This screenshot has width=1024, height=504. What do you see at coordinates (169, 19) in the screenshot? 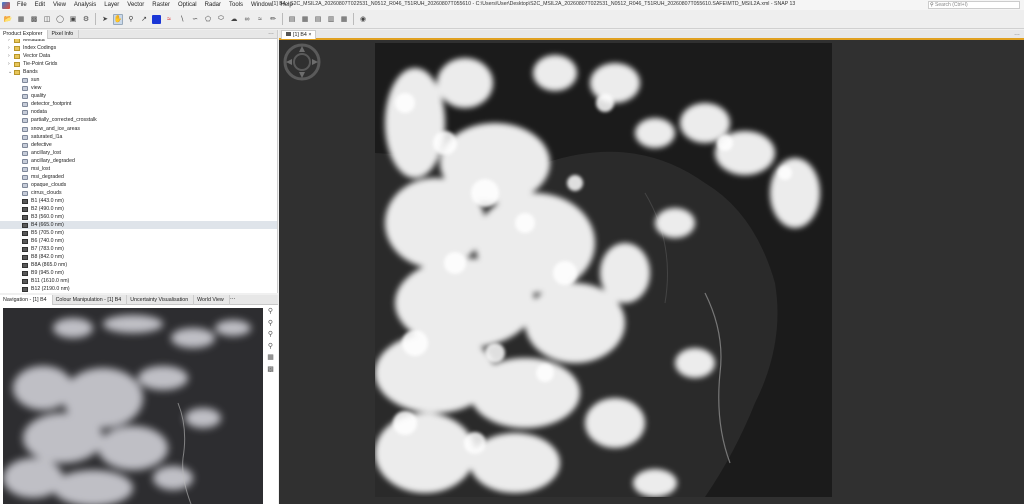
I see `spectrum-icon: ≈` at bounding box center [169, 19].